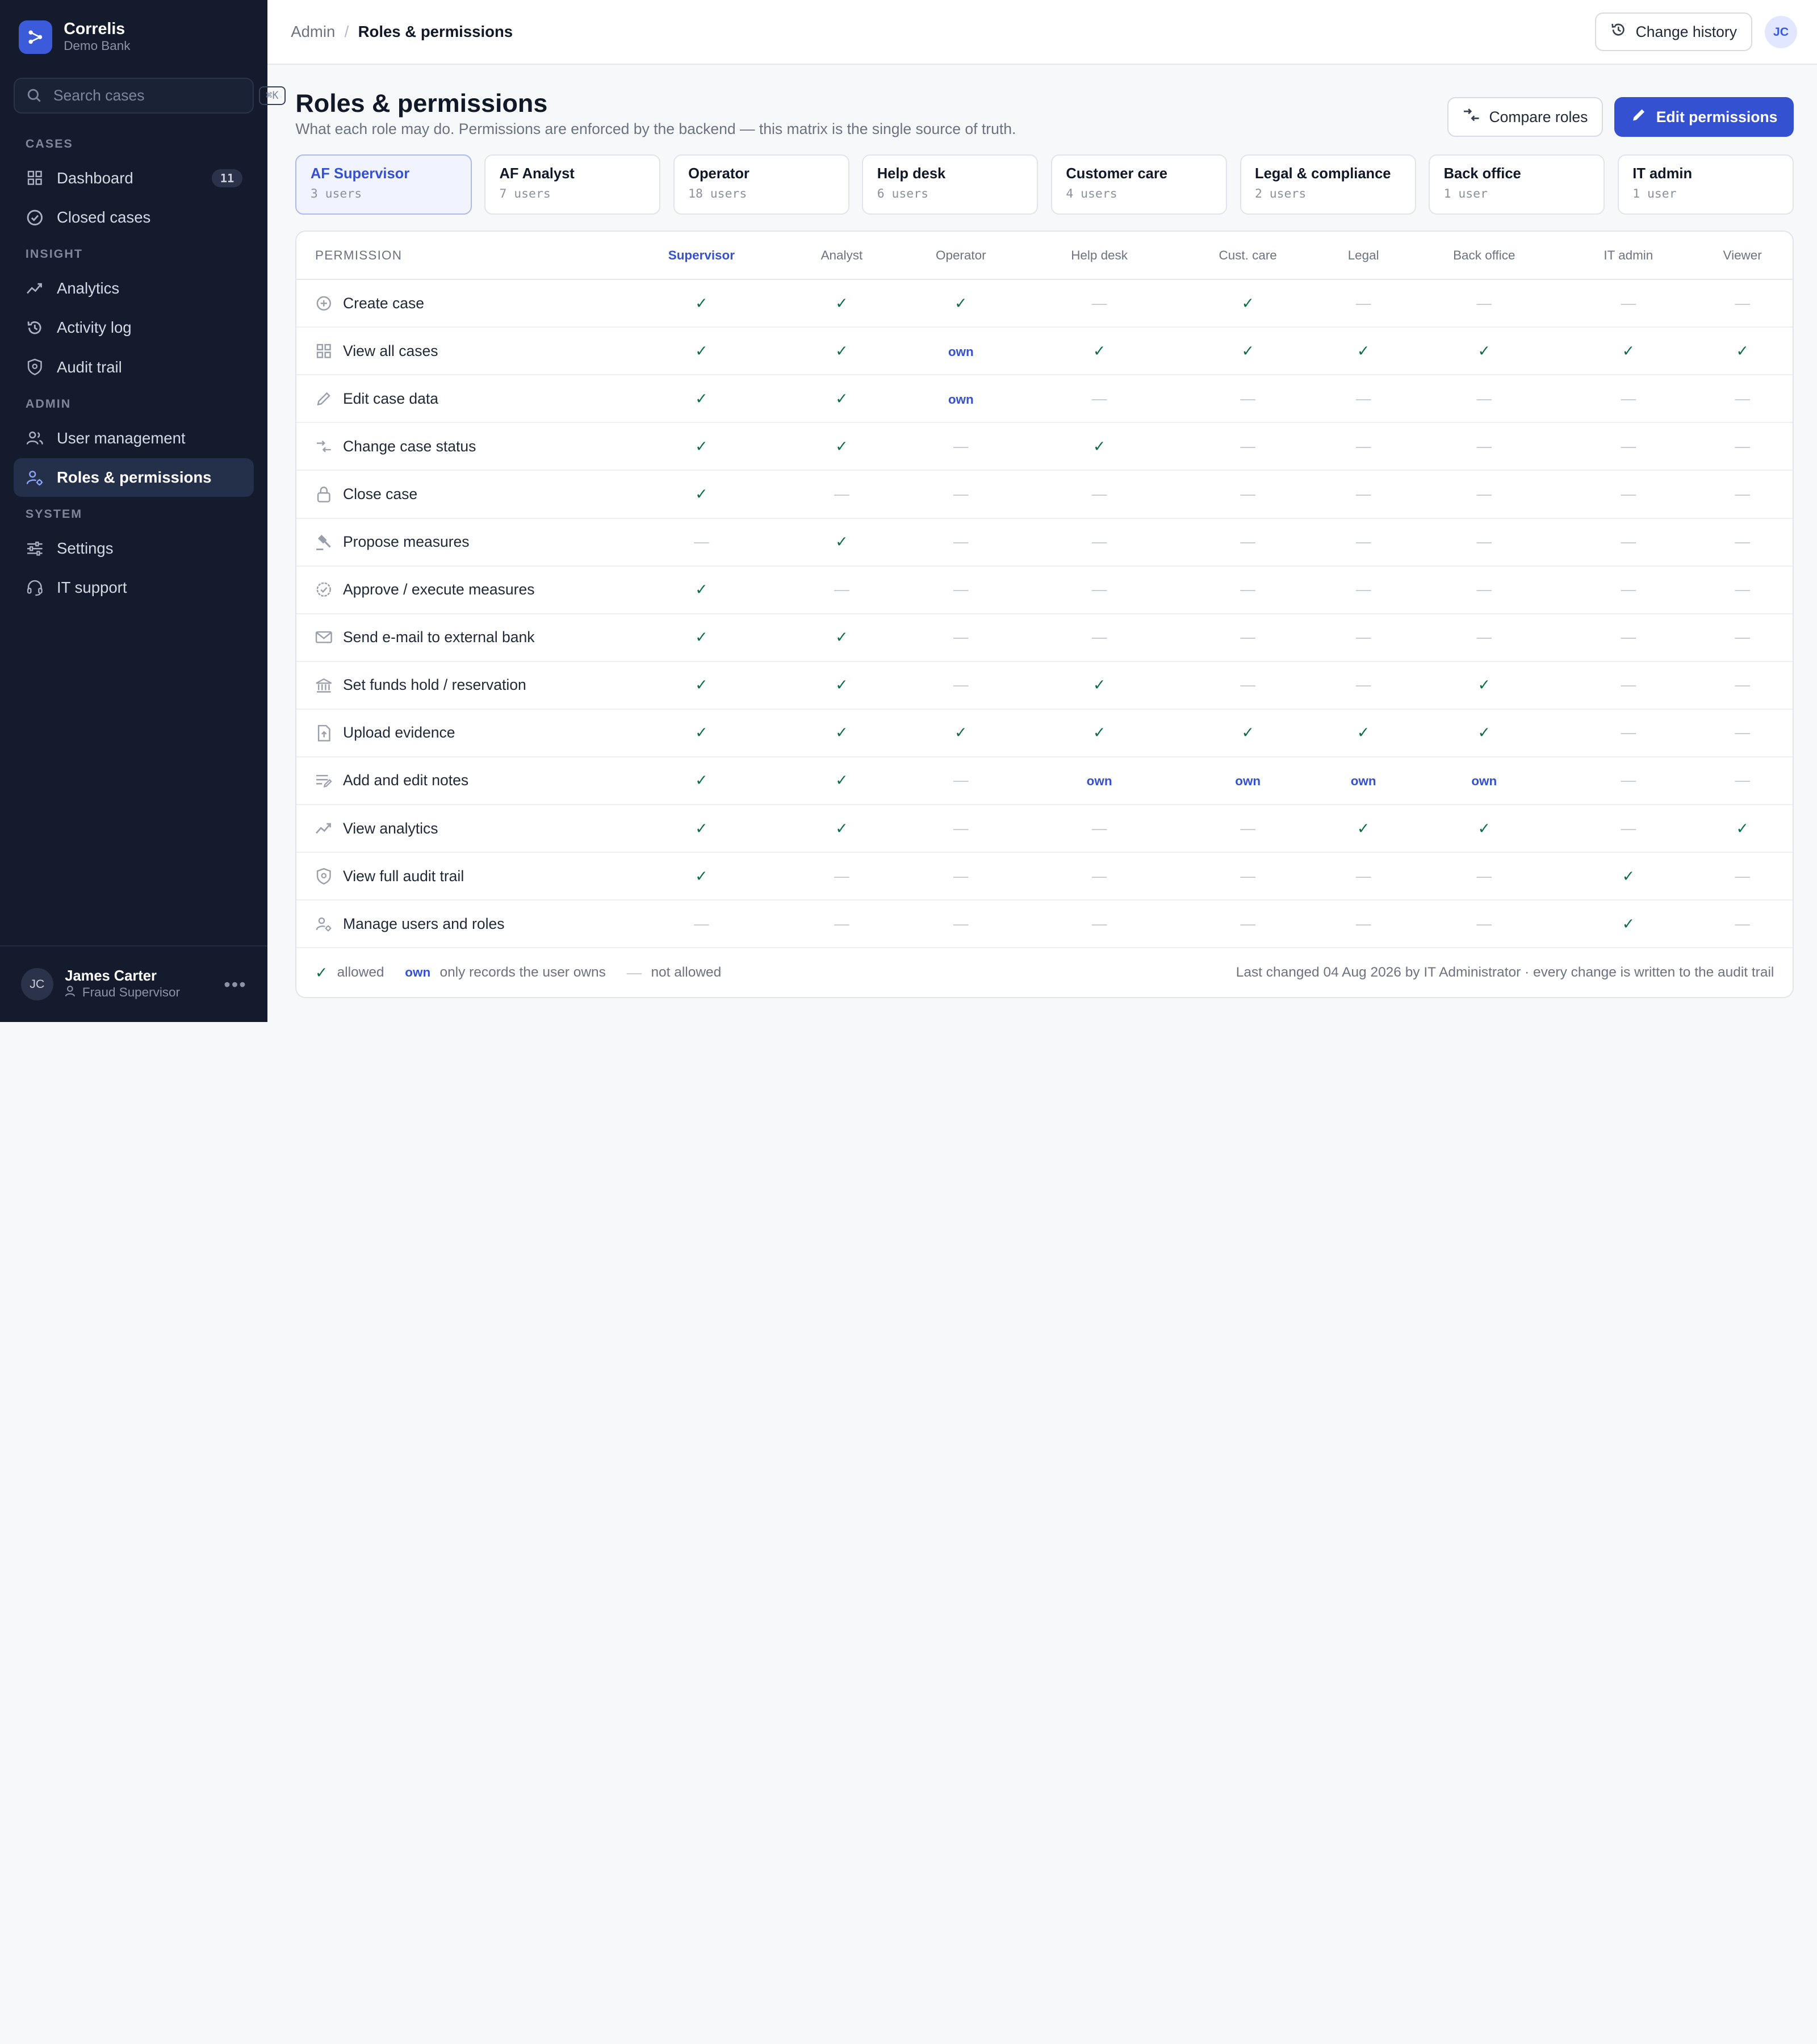  I want to click on search-input, so click(150, 95).